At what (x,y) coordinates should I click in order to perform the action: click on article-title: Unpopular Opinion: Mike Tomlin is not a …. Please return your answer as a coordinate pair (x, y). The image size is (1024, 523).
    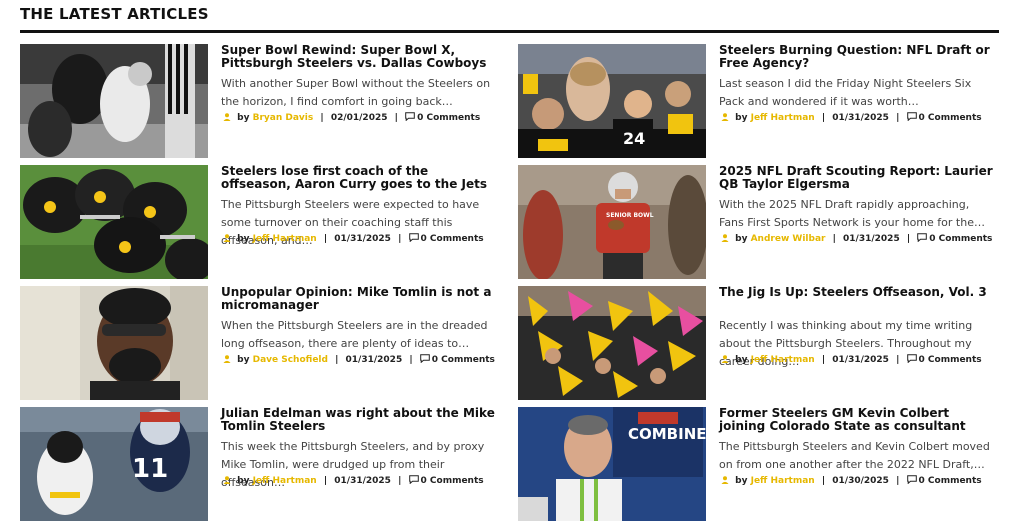
    Looking at the image, I should click on (361, 299).